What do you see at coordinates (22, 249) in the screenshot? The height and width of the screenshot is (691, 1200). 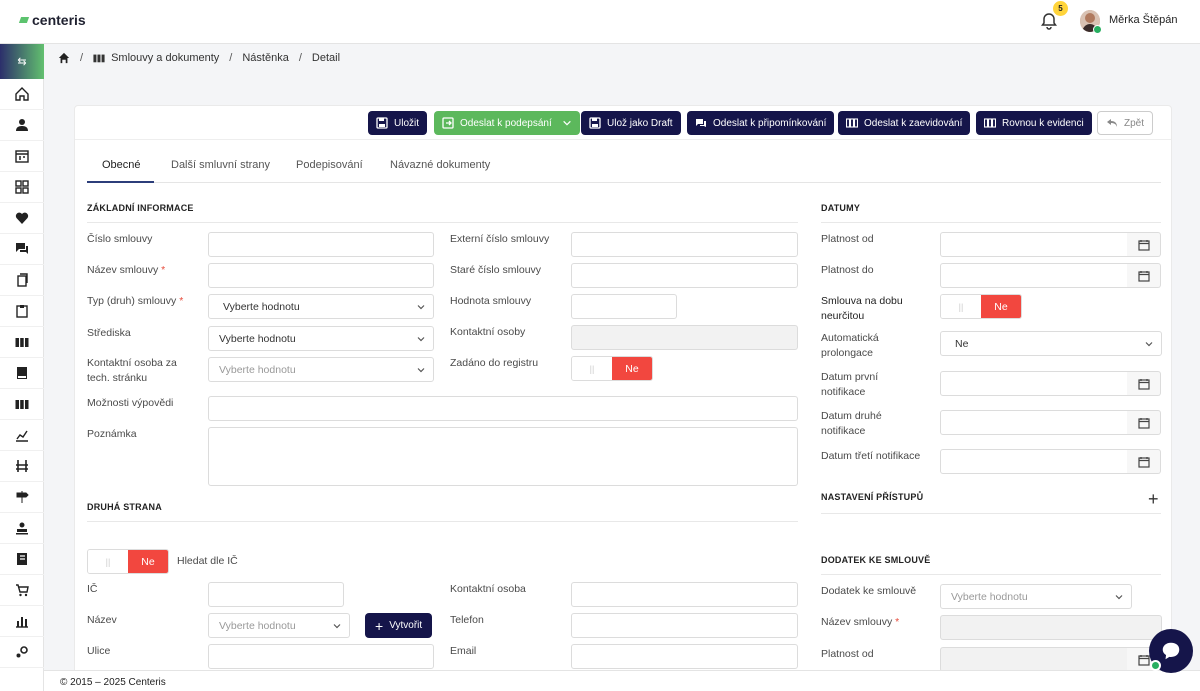 I see `chat-icon` at bounding box center [22, 249].